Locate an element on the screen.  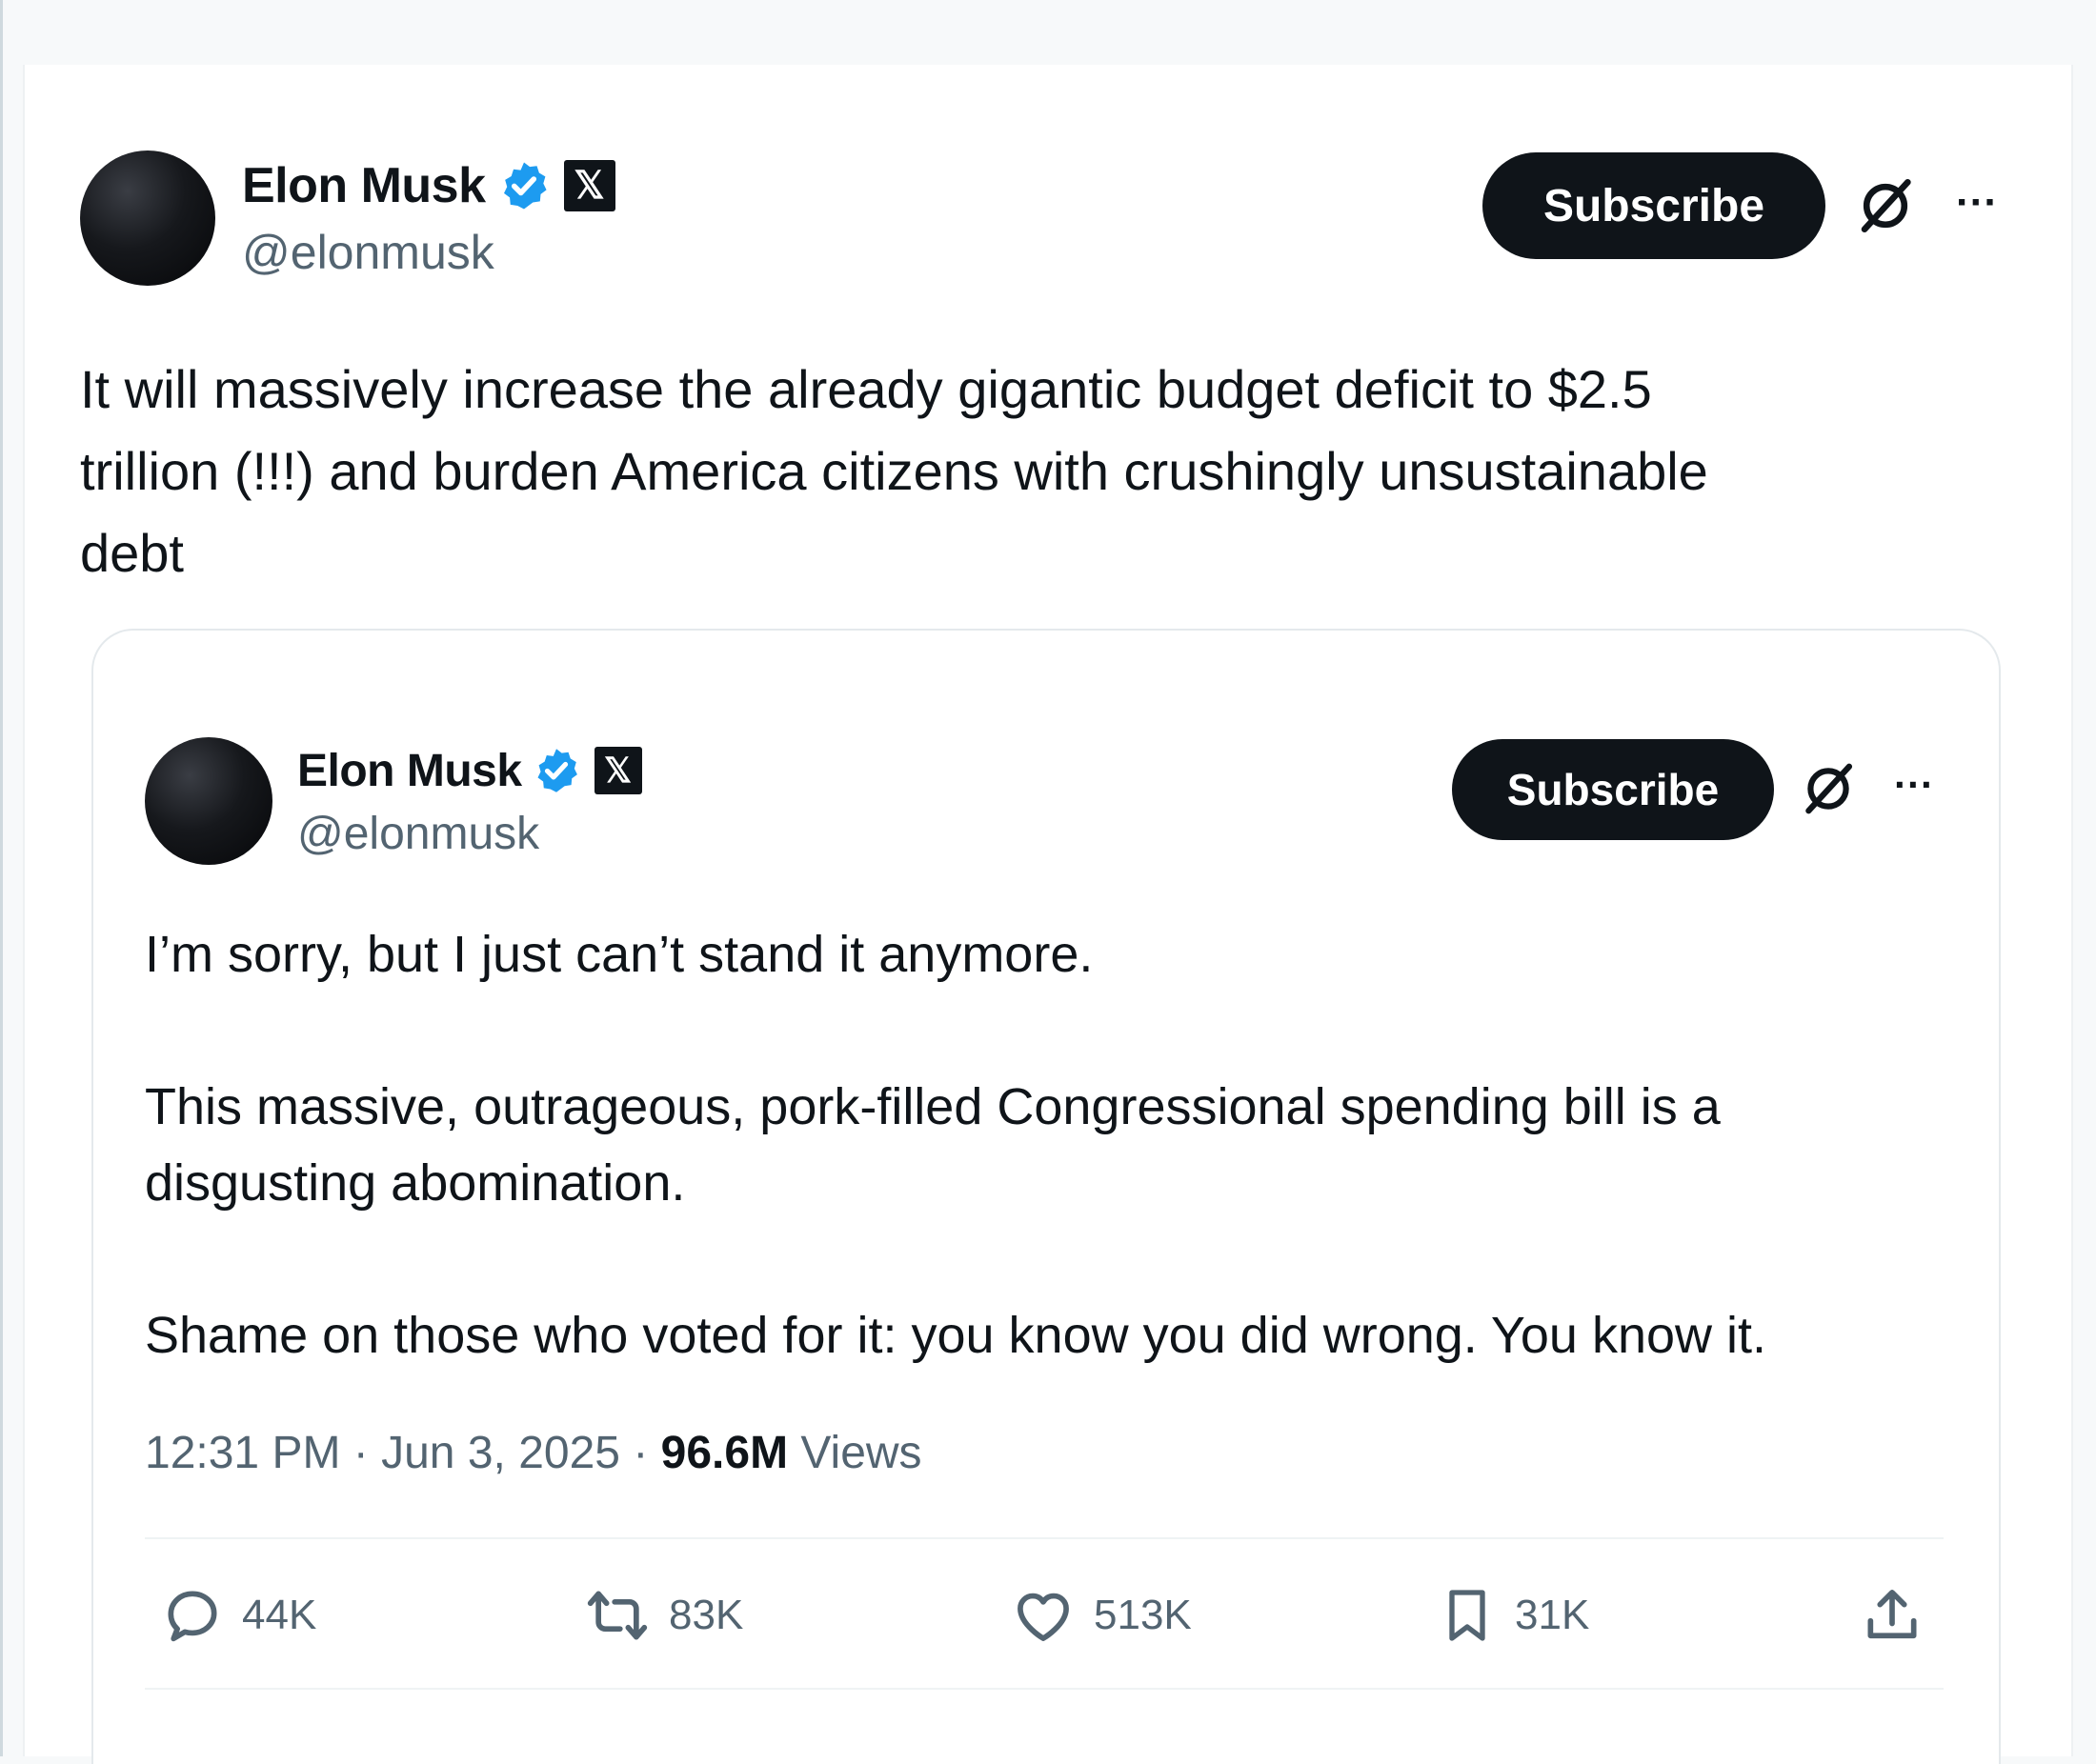
bookmark-count: 31K is located at coordinates (1552, 1615).